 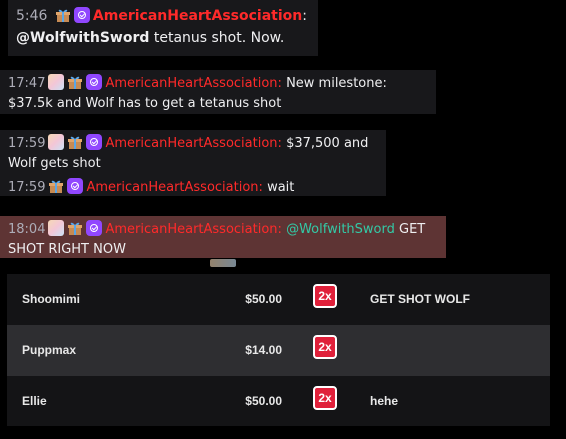 I want to click on donor-name: Puppmax, so click(x=49, y=350).